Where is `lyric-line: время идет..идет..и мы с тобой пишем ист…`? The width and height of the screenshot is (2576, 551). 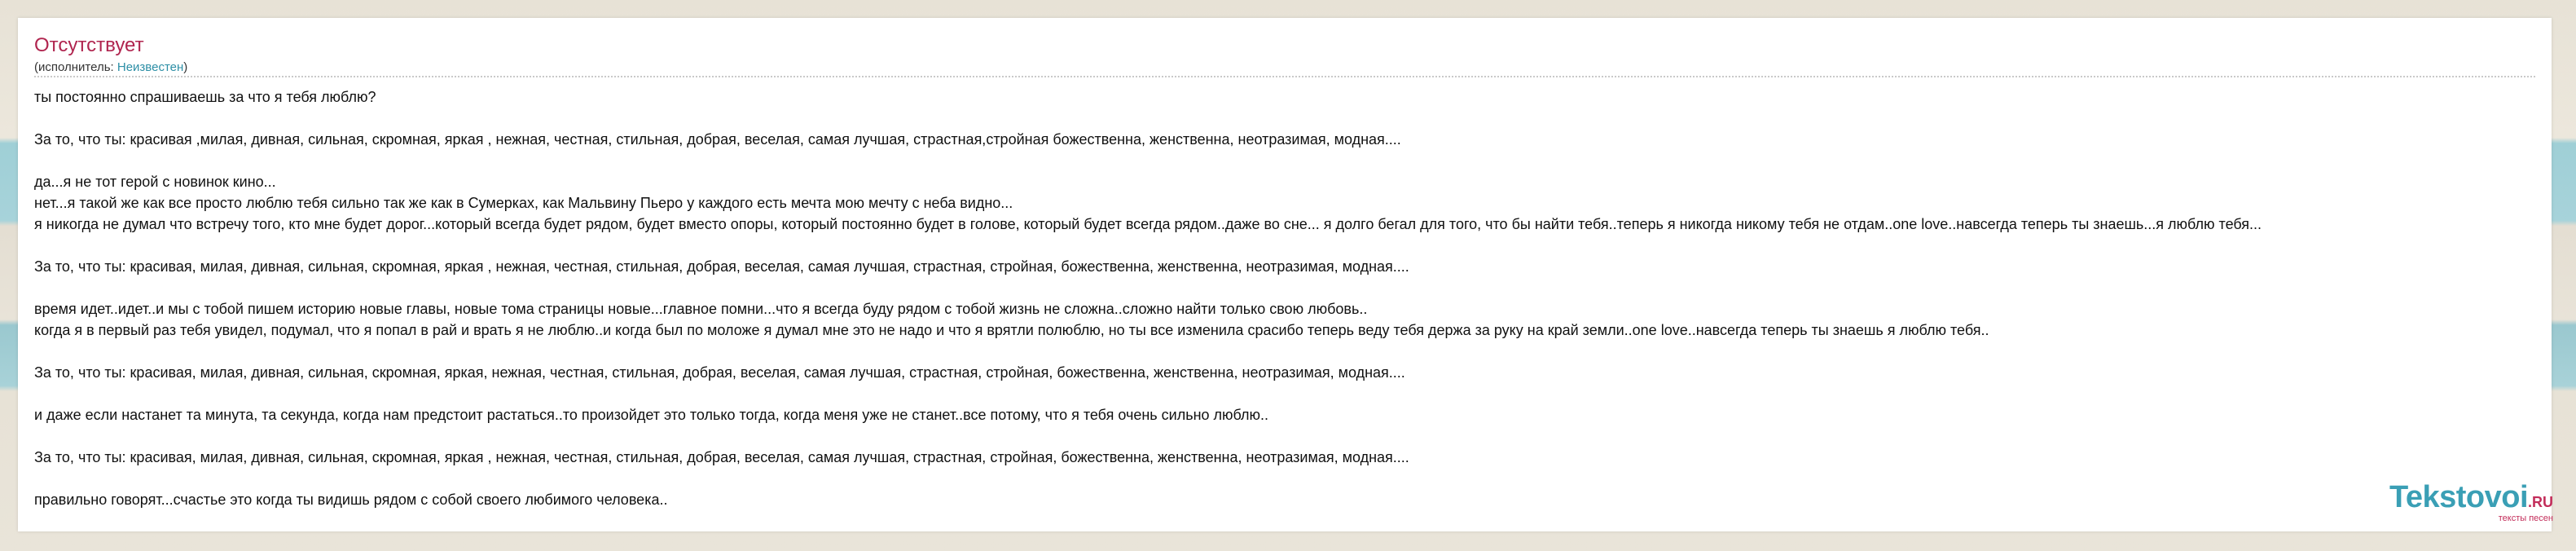 lyric-line: время идет..идет..и мы с тобой пишем ист… is located at coordinates (701, 309).